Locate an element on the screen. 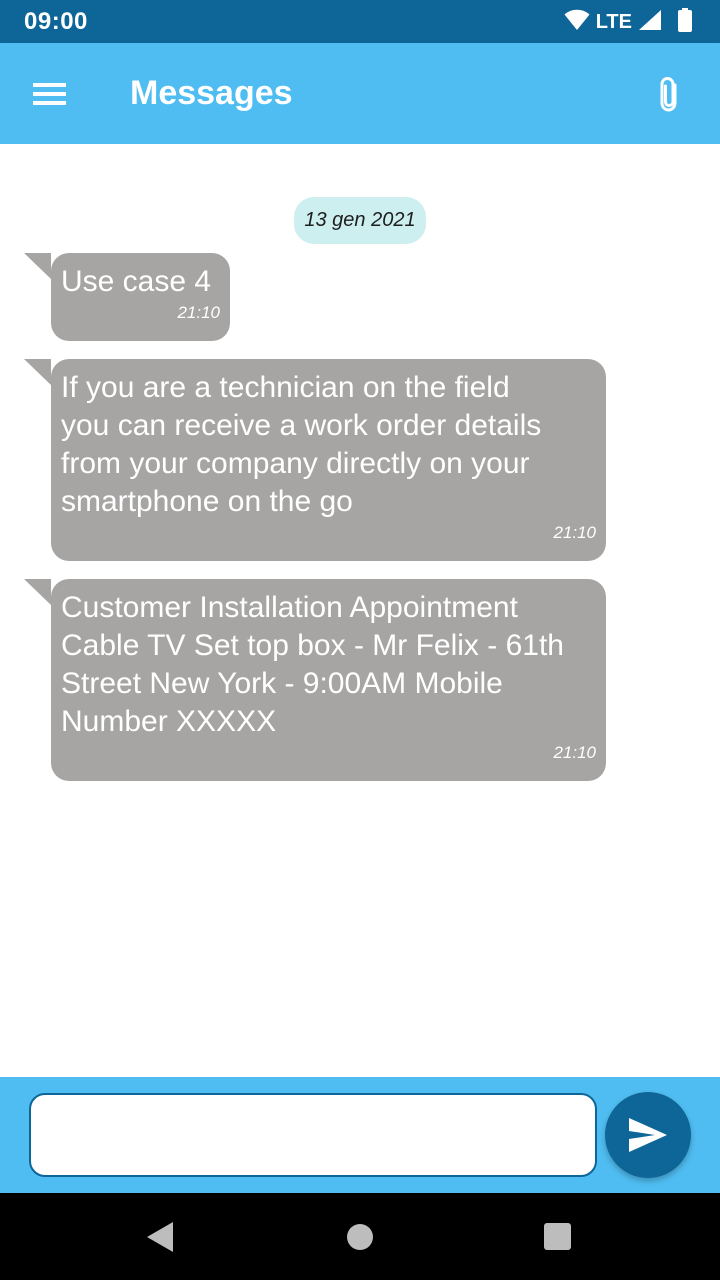  signal-icon is located at coordinates (650, 22).